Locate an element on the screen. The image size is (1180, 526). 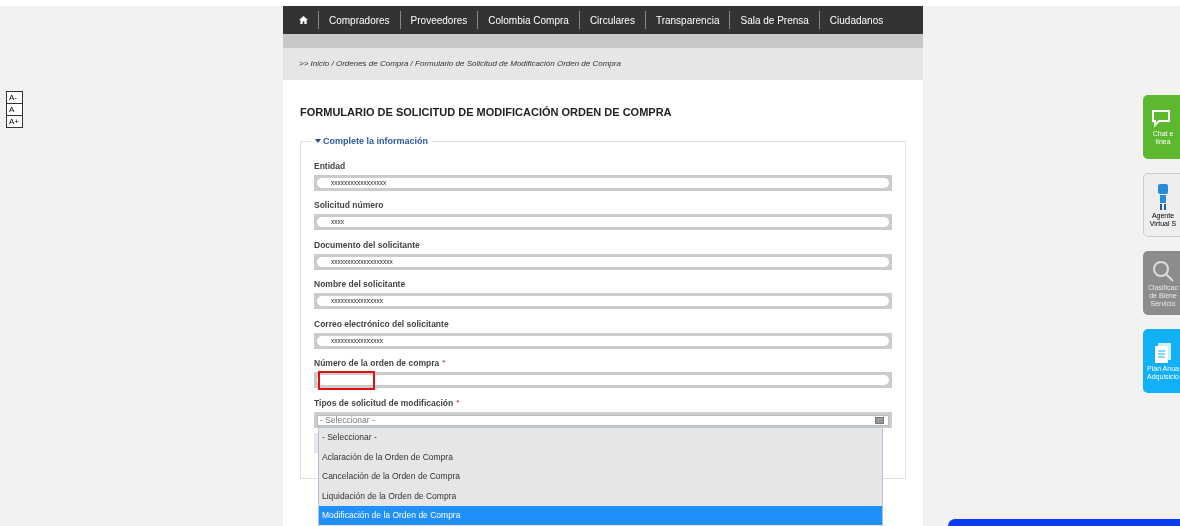
nav-link: Proveedores is located at coordinates (439, 20).